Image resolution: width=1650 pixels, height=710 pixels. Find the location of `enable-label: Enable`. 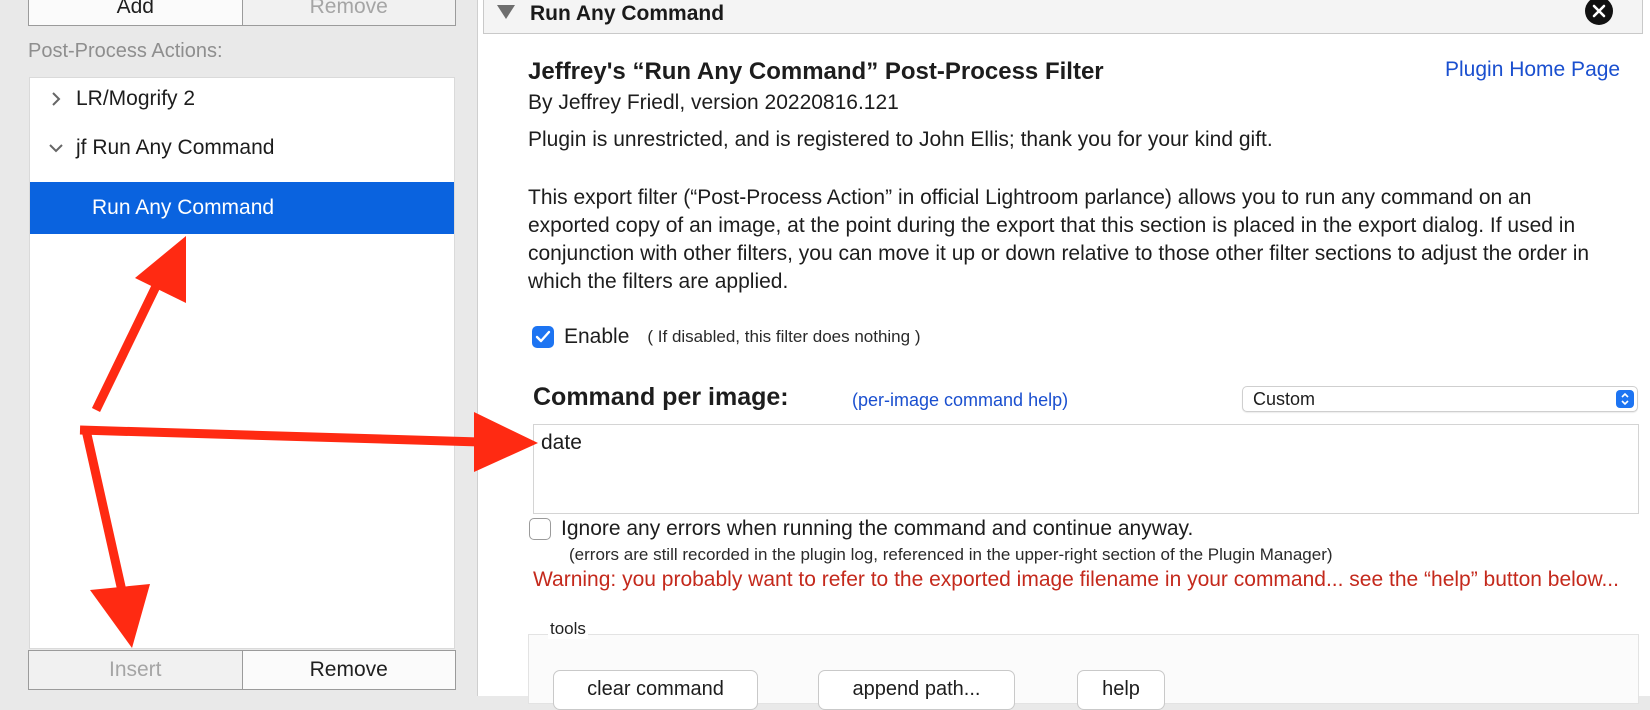

enable-label: Enable is located at coordinates (596, 337).